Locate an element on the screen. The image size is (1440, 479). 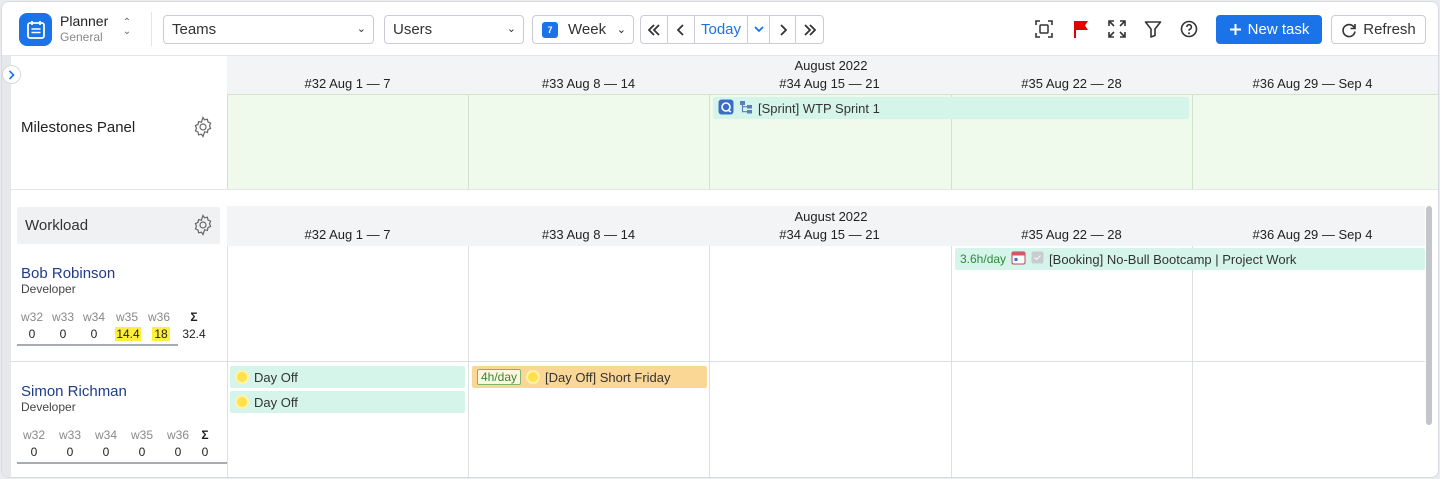
view-select-value: Week is located at coordinates (587, 29).